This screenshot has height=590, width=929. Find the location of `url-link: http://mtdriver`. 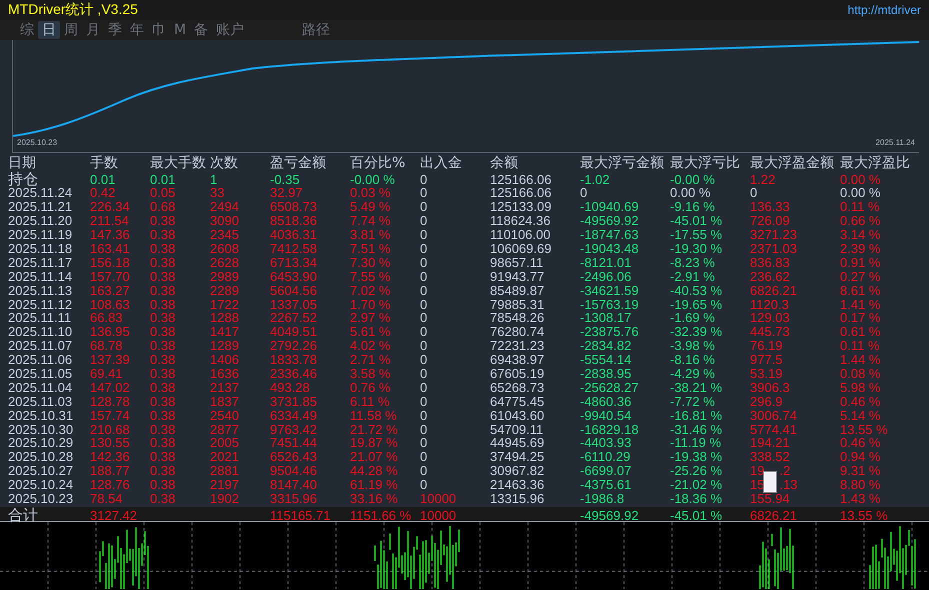

url-link: http://mtdriver is located at coordinates (884, 10).